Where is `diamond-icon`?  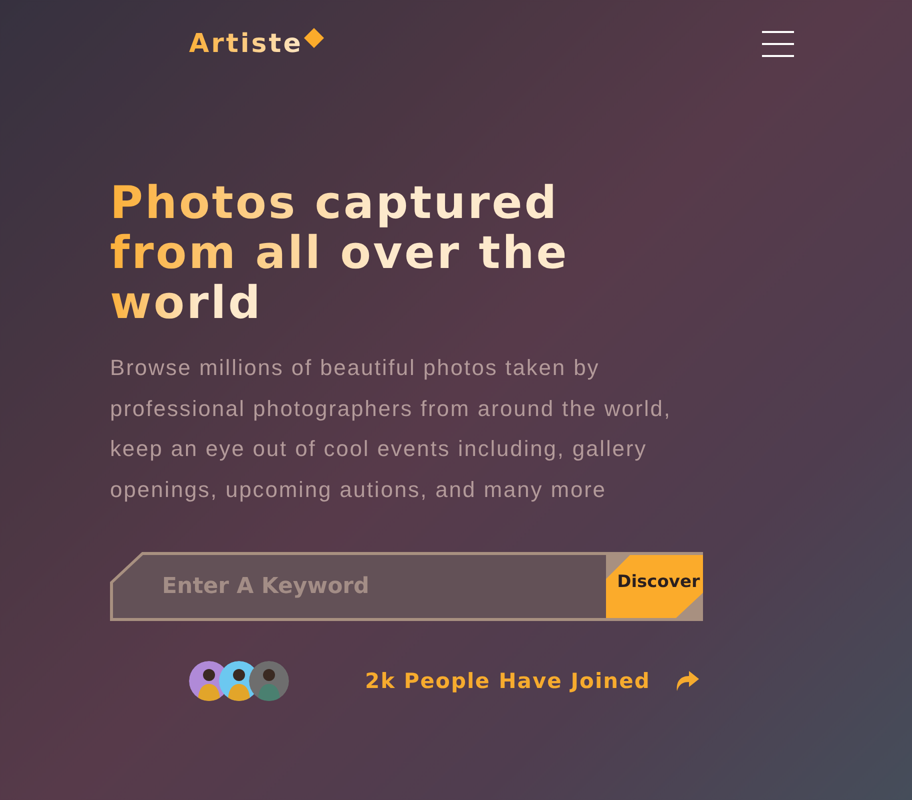
diamond-icon is located at coordinates (314, 38).